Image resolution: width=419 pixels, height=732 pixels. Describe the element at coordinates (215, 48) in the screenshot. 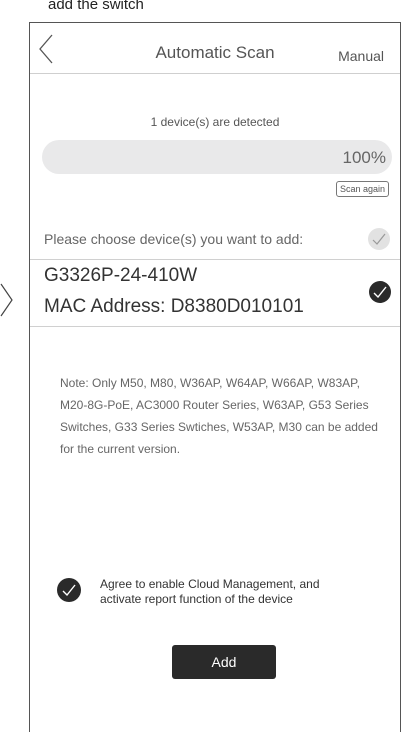

I see `header-bar: Automatic Scan Manual` at that location.